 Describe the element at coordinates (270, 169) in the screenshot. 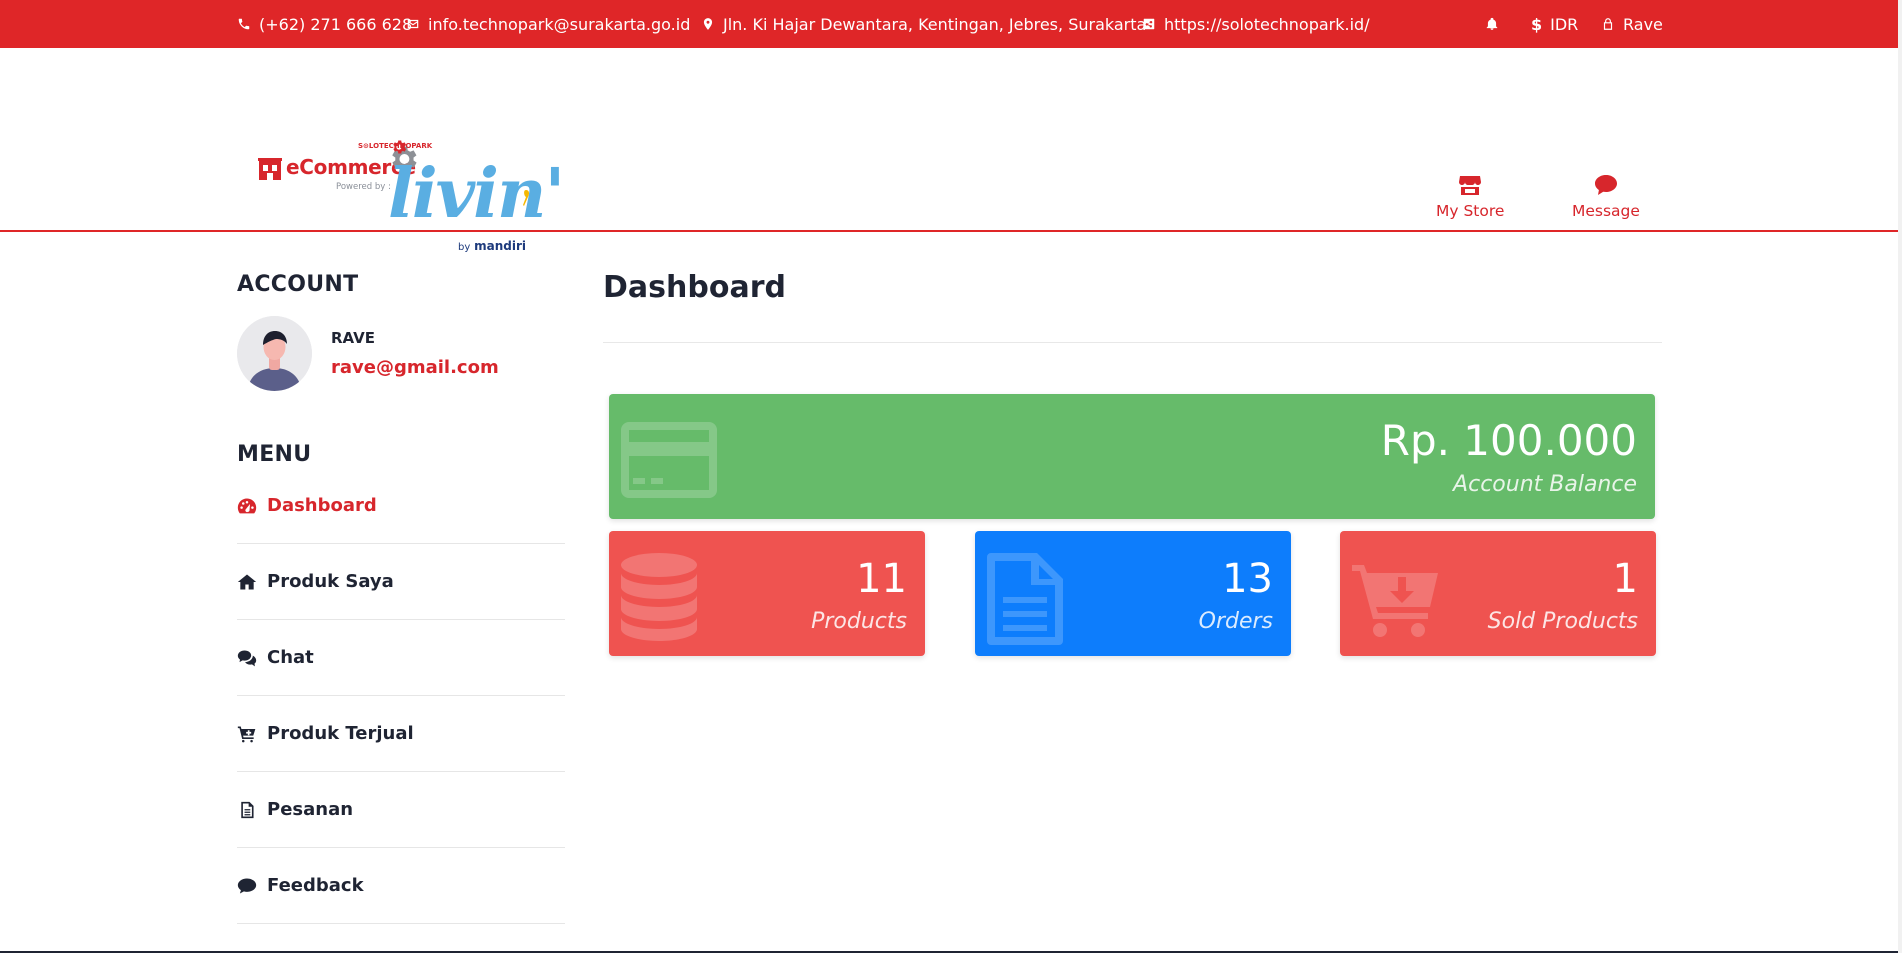

I see `store-logo-icon` at that location.